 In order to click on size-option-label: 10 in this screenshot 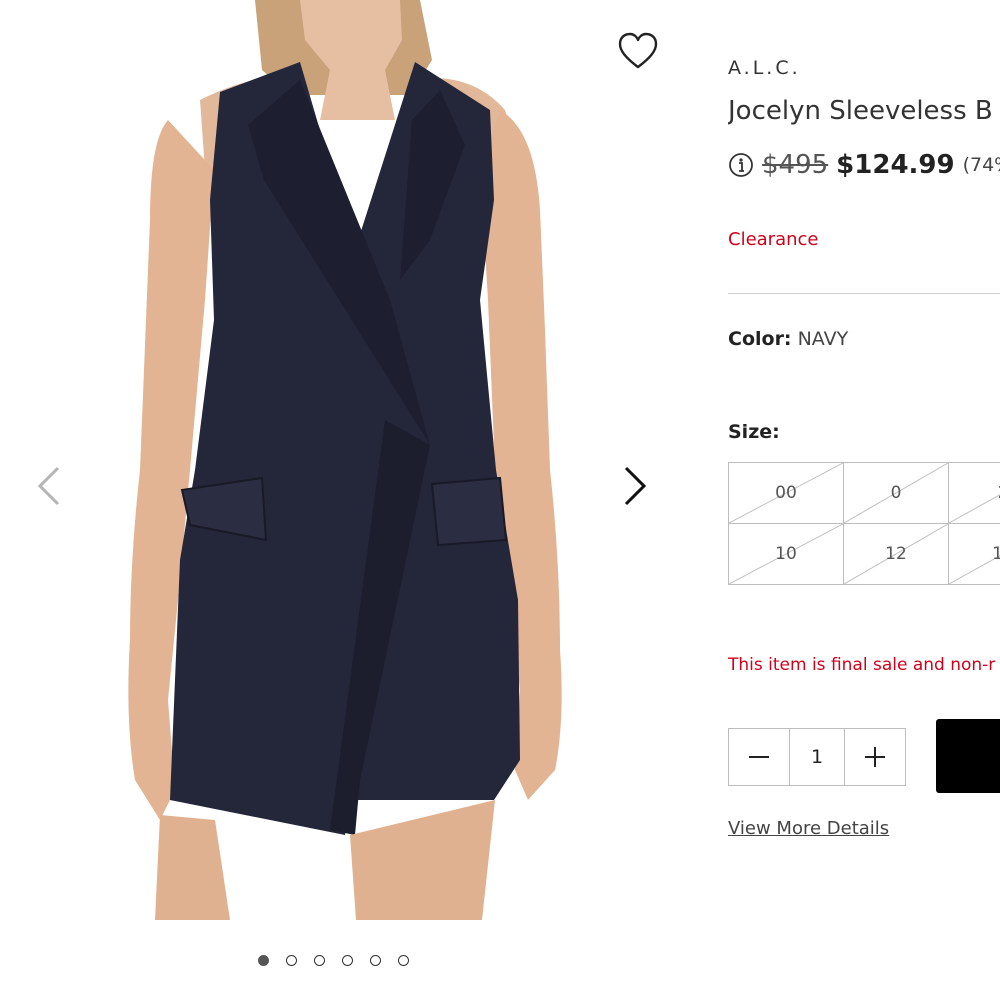, I will do `click(786, 554)`.